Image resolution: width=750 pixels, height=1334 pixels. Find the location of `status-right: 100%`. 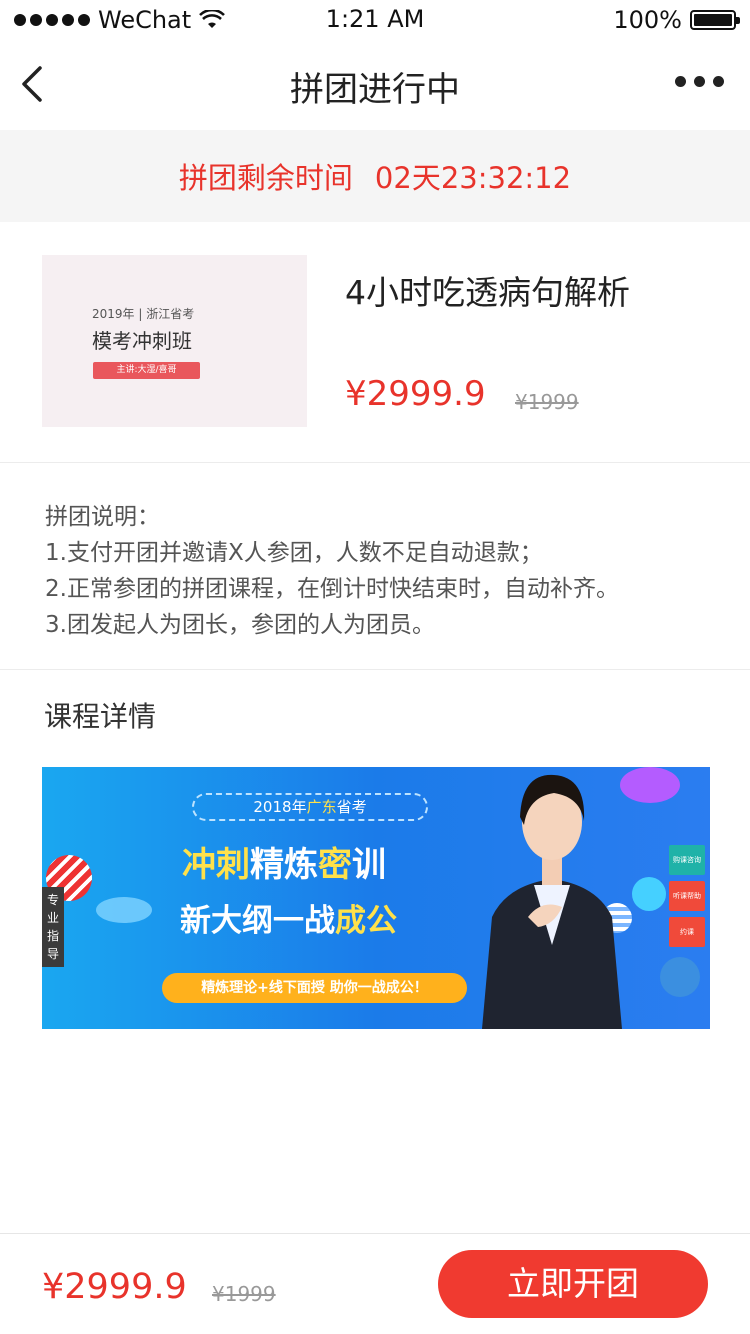

status-right: 100% is located at coordinates (676, 20).